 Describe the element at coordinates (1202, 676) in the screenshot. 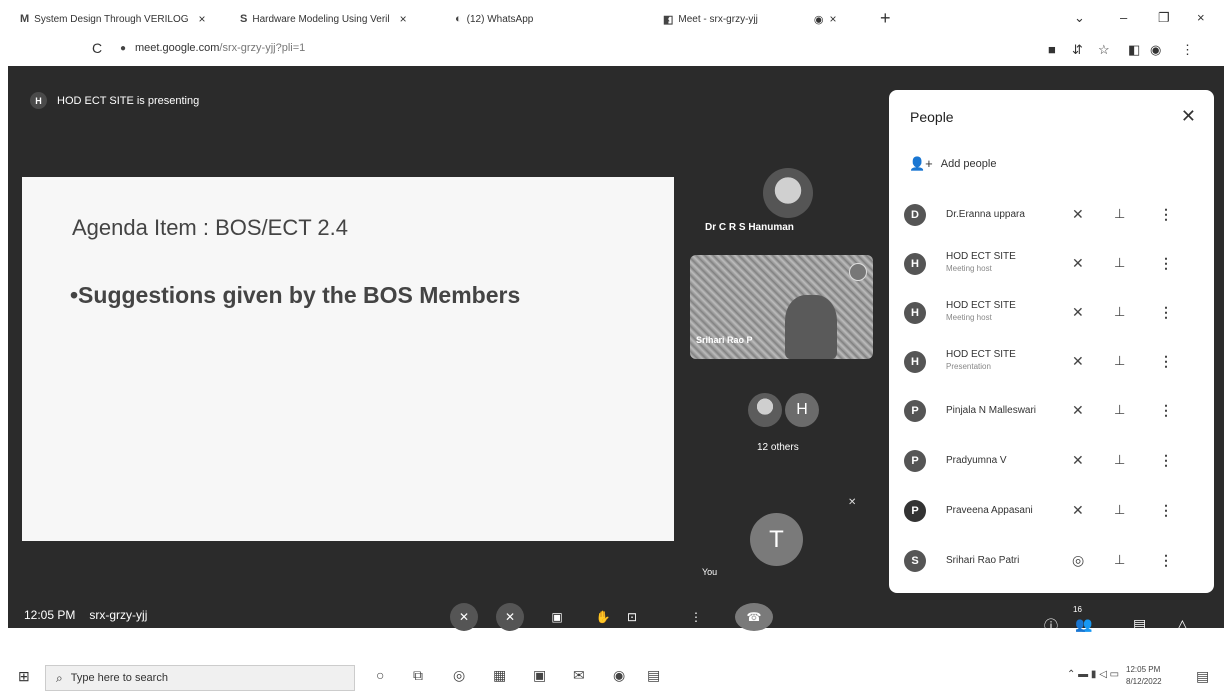

I see `notifications-icon: ▤` at that location.